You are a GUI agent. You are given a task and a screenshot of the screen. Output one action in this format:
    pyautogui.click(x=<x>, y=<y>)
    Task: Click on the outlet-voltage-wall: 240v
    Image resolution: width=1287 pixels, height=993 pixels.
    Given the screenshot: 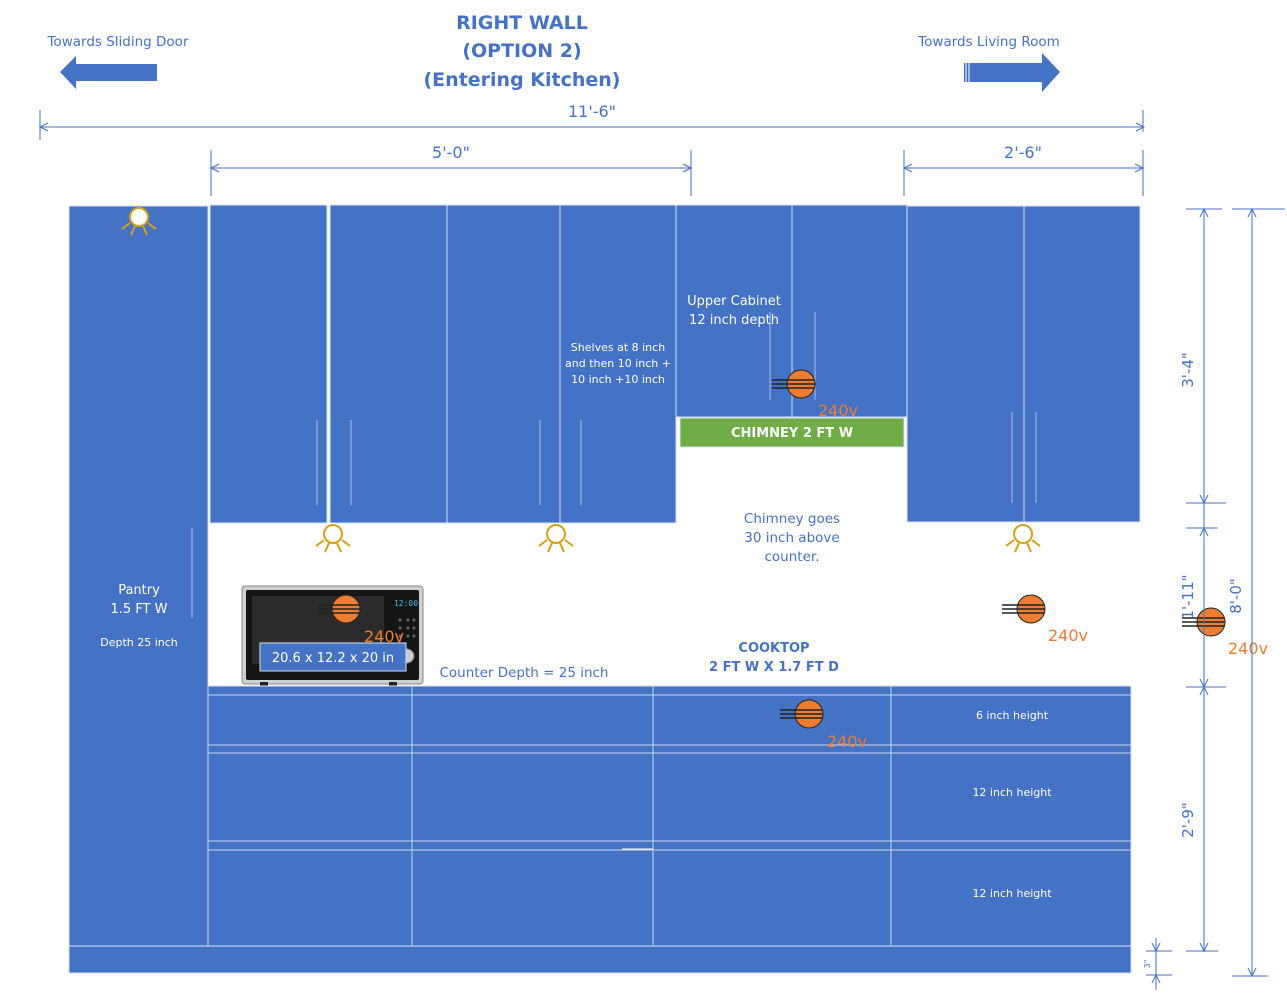 What is the action you would take?
    pyautogui.click(x=1248, y=648)
    